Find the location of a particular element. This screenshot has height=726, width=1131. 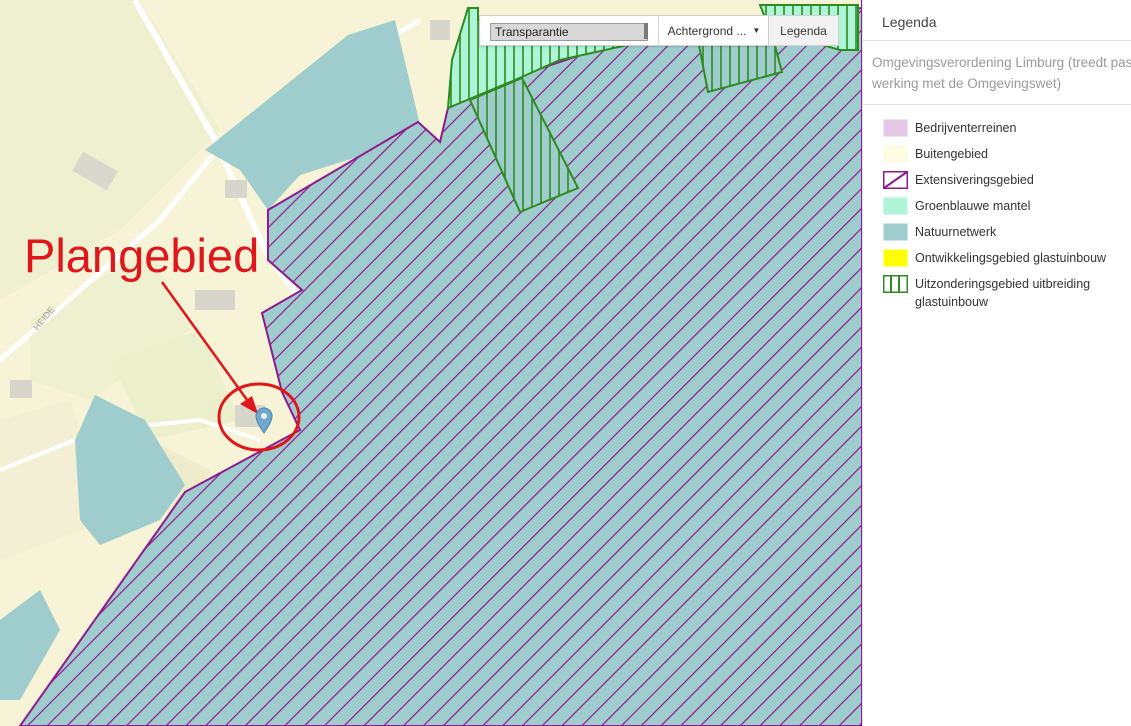

legend-panel-header: Legenda is located at coordinates (997, 20).